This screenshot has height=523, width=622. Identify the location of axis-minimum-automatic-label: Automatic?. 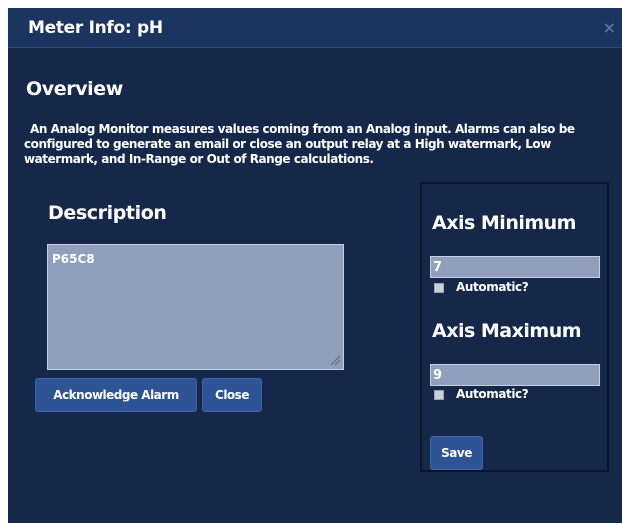
(492, 287).